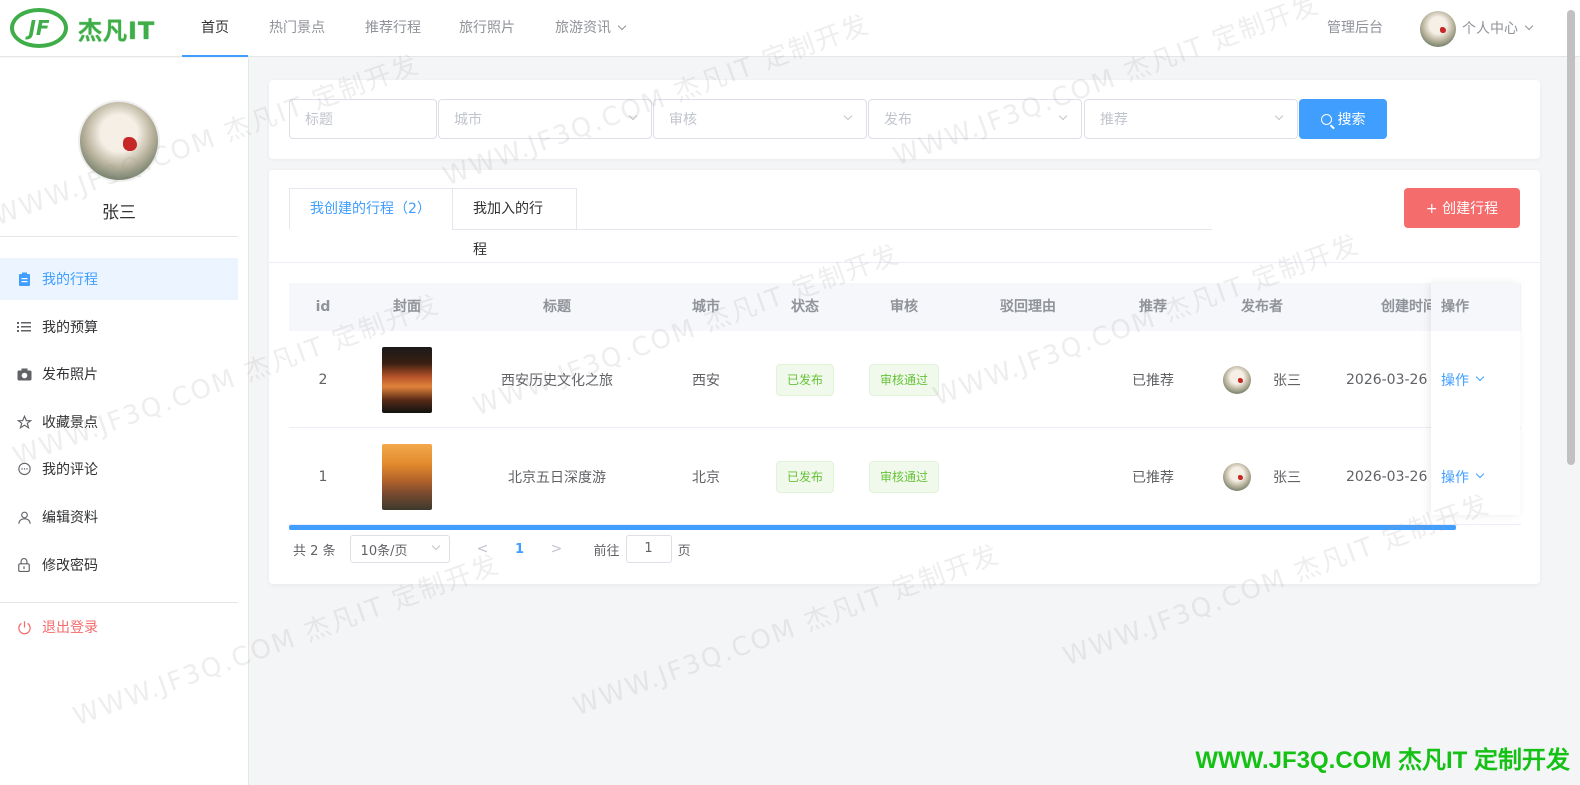  I want to click on prev-page-icon: <, so click(483, 549).